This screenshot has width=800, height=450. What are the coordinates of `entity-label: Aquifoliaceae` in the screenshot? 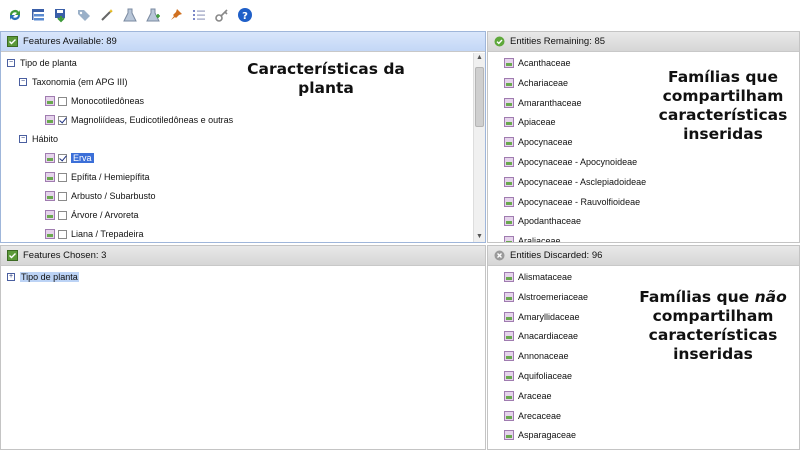 It's located at (545, 376).